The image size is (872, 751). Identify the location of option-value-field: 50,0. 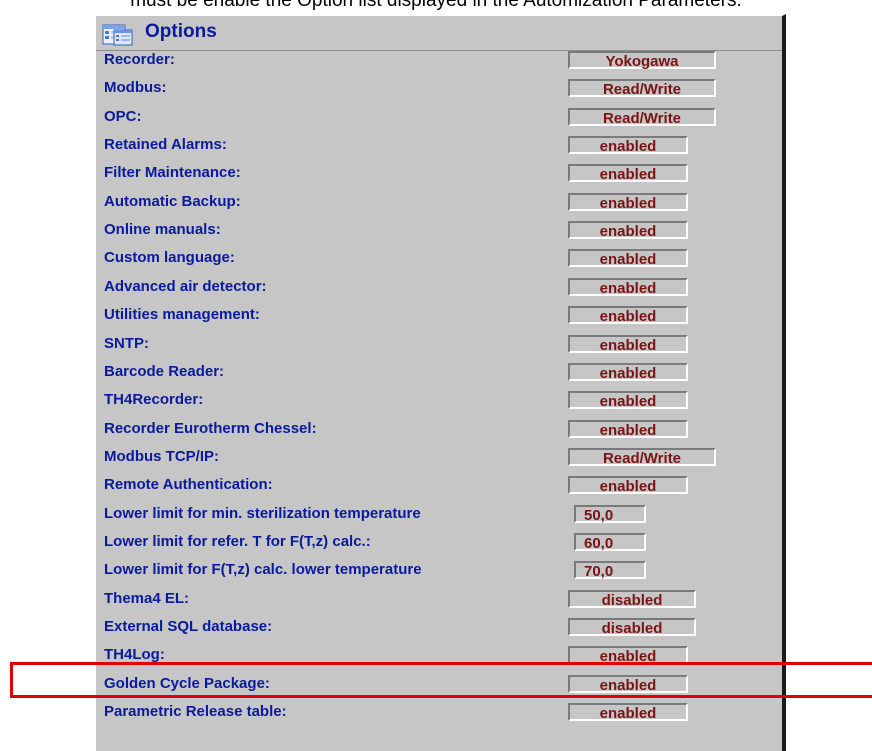
(610, 514).